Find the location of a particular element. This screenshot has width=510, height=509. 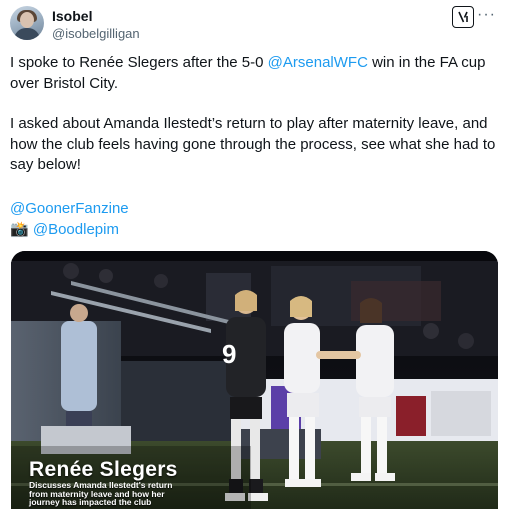

author-handle: @isobelgilligan is located at coordinates (96, 33).